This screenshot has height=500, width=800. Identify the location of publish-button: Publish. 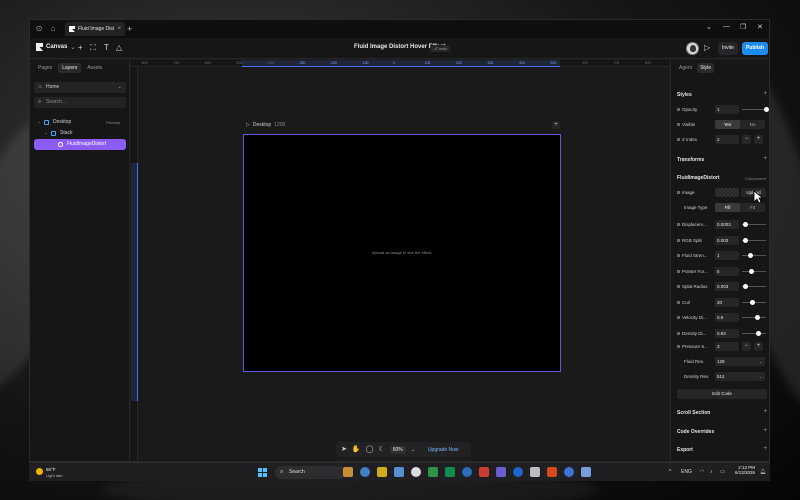
(755, 48).